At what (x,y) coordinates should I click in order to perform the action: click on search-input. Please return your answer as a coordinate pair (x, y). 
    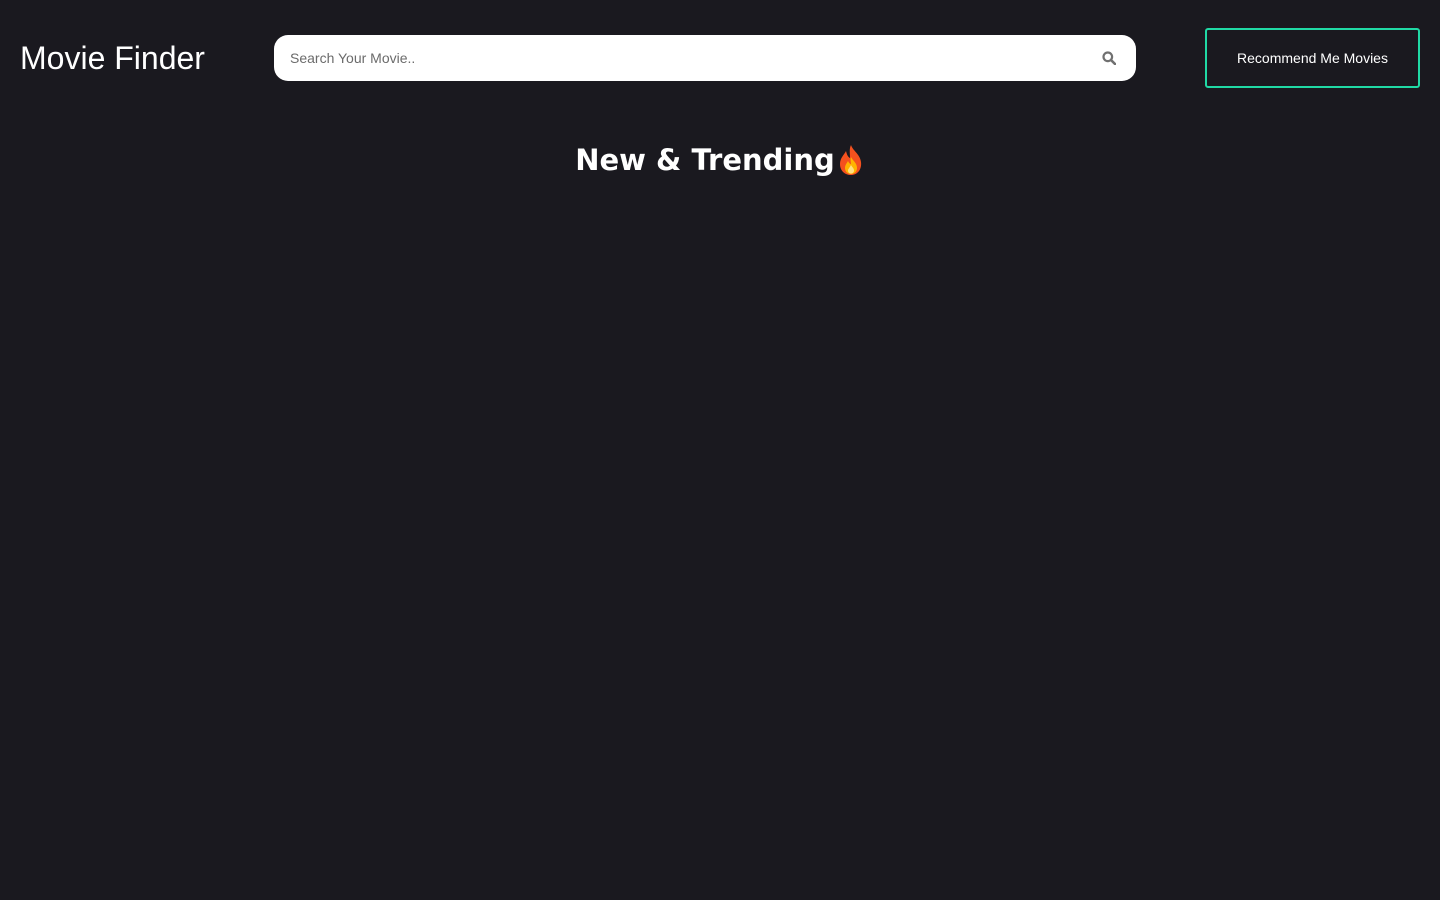
    Looking at the image, I should click on (674, 58).